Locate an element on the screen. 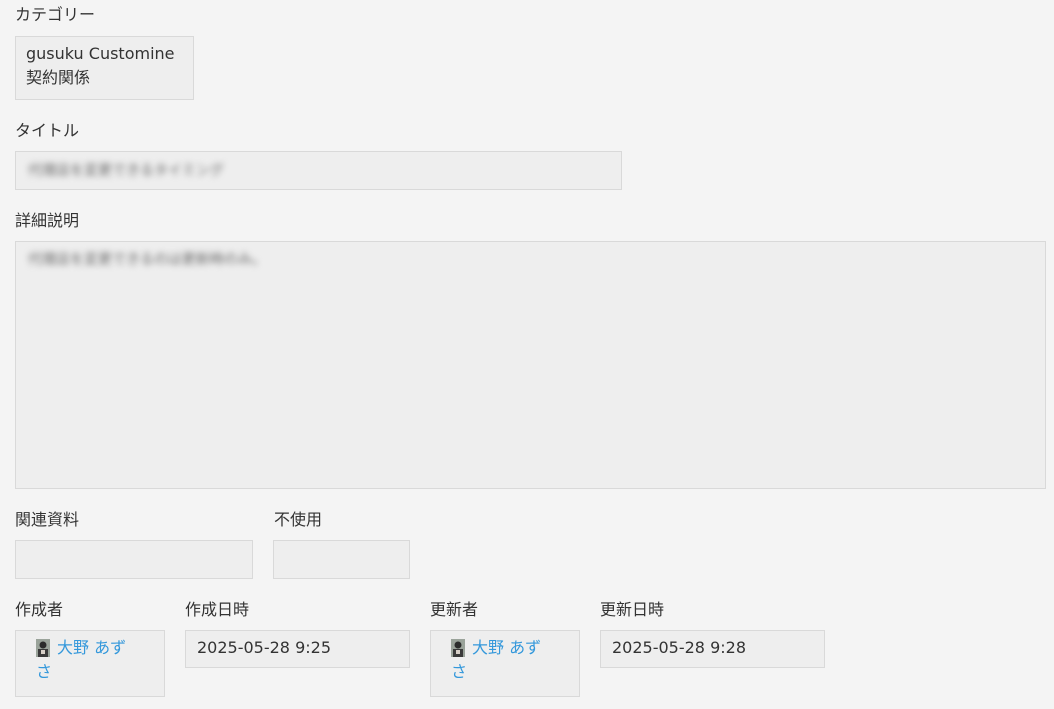  category-value-line2: 契約関係 is located at coordinates (58, 77).